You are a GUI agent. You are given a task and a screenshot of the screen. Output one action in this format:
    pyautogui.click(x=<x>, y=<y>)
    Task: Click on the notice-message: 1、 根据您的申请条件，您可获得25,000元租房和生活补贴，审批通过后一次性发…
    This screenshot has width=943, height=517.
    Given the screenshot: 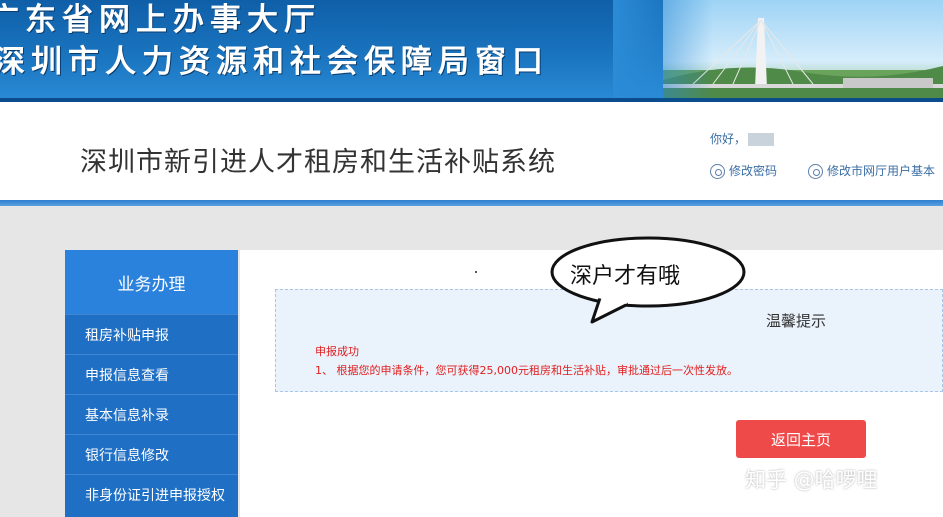 What is the action you would take?
    pyautogui.click(x=526, y=370)
    